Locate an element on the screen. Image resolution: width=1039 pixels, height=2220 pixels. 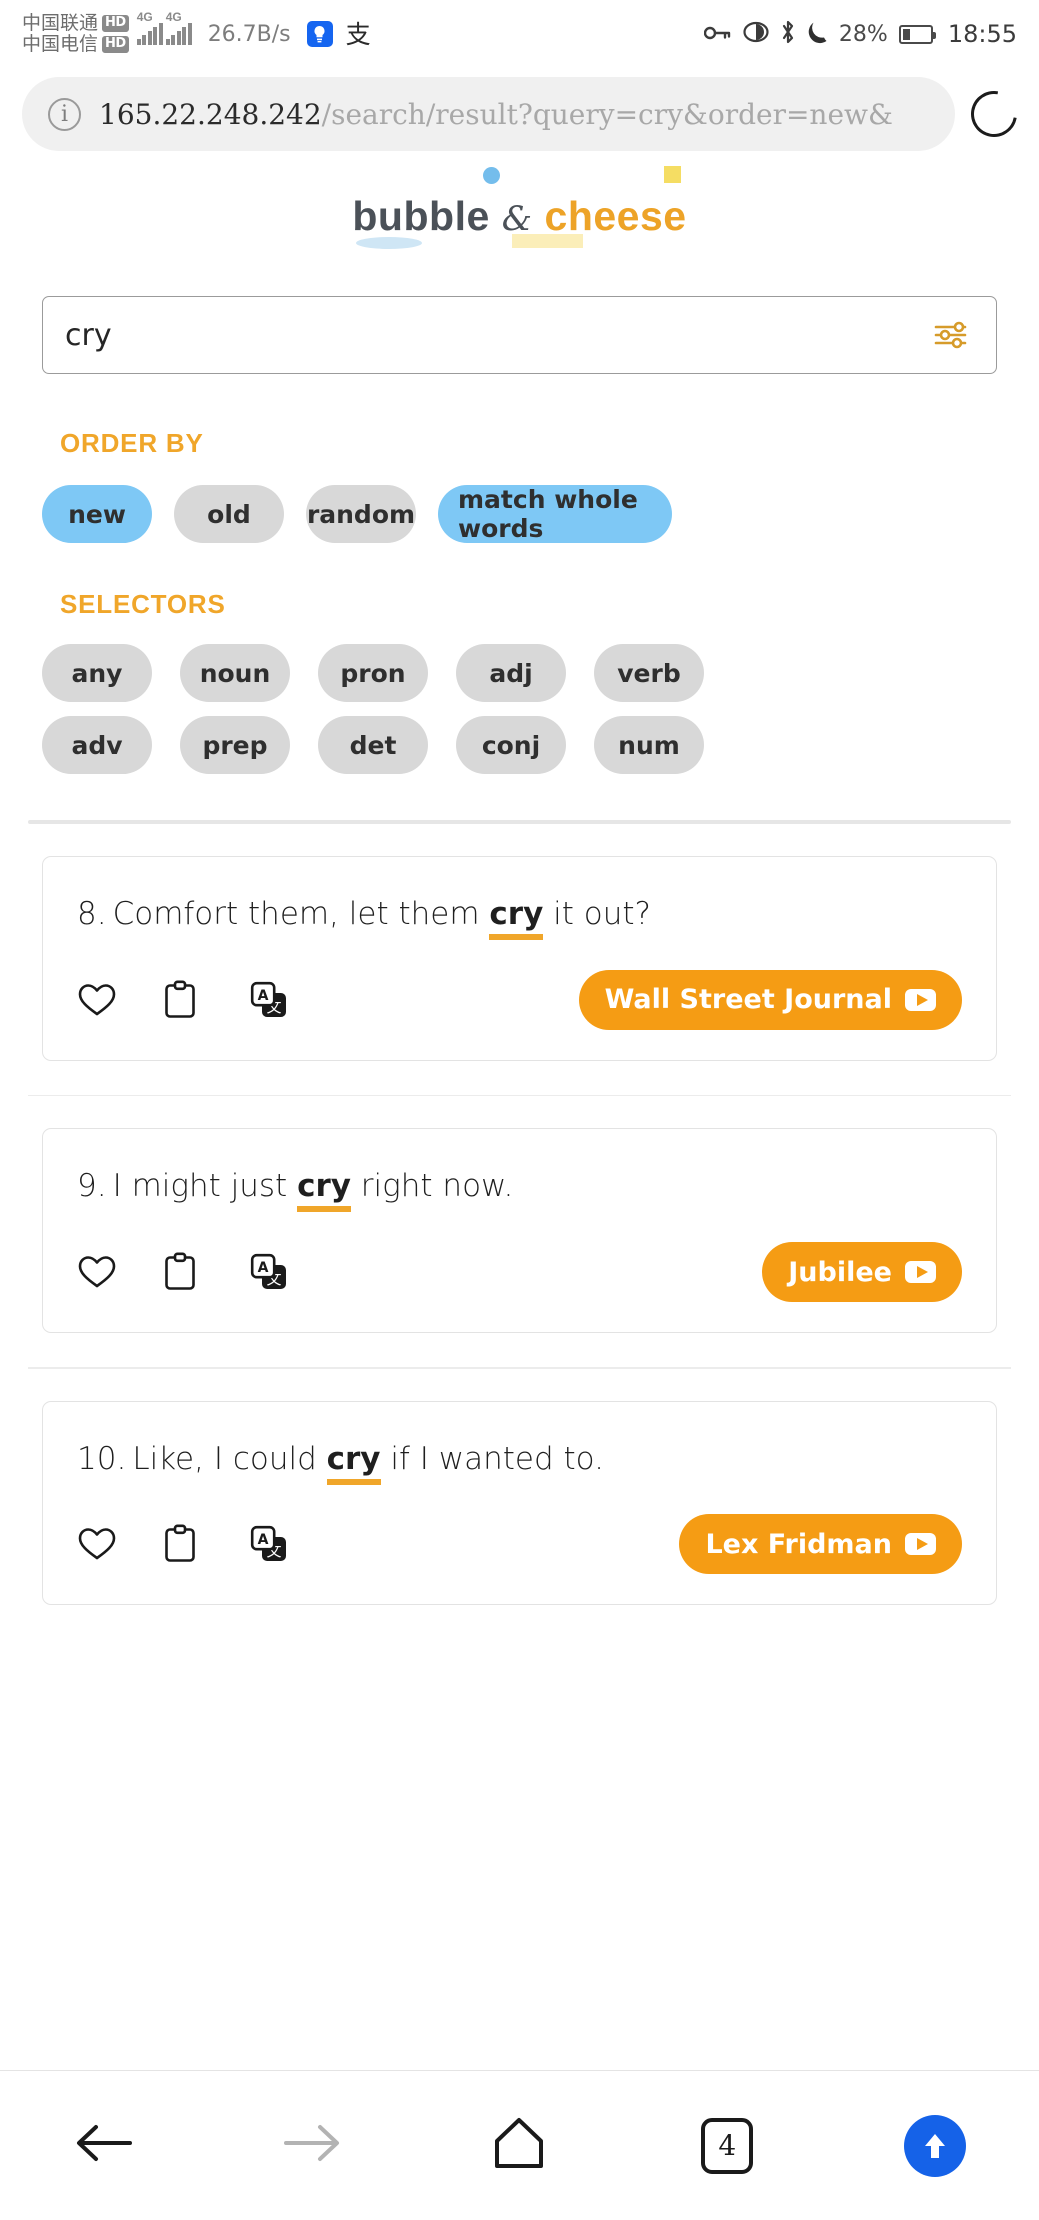
tab-count-badge: 4 is located at coordinates (727, 2145).